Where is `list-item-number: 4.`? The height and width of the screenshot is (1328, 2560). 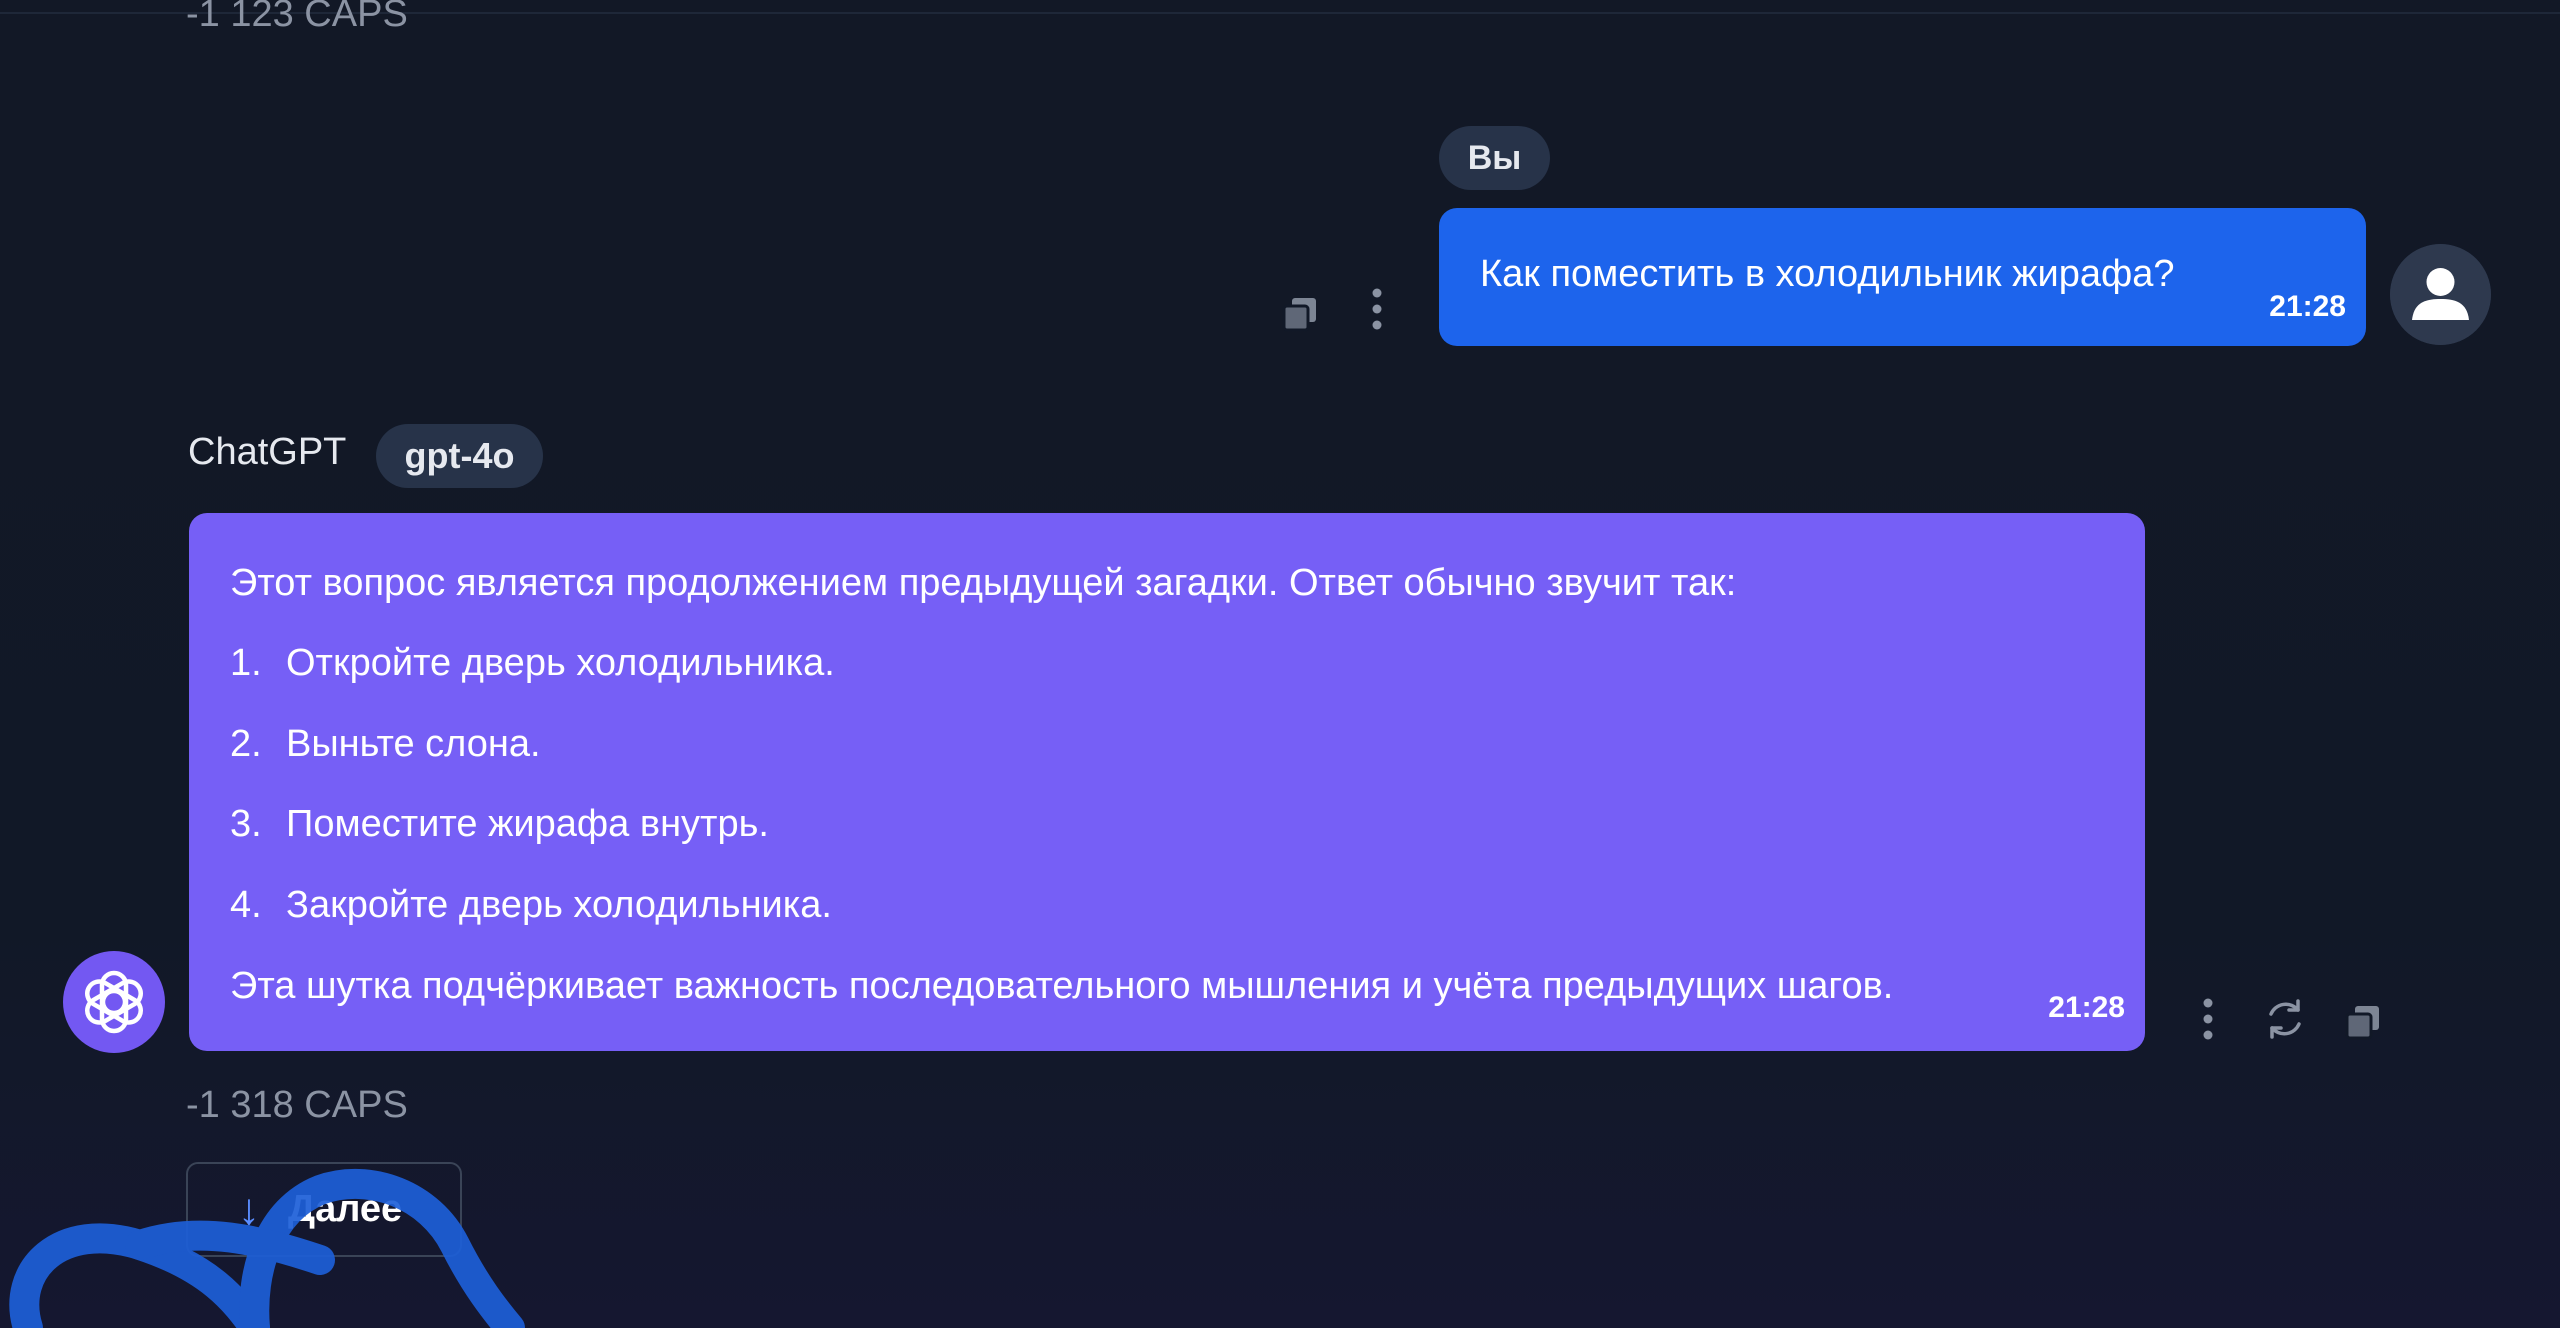 list-item-number: 4. is located at coordinates (246, 905).